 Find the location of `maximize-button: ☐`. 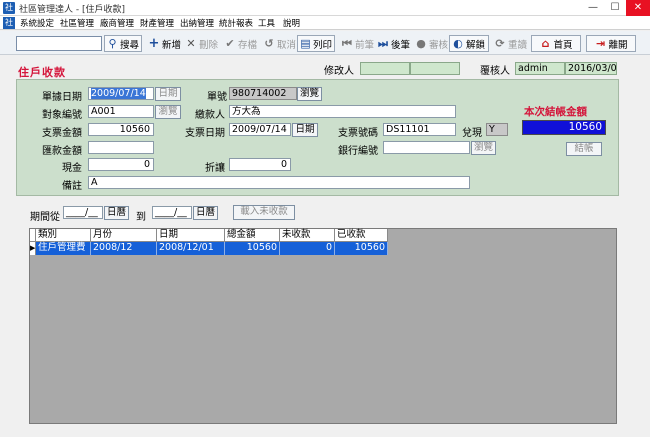

maximize-button: ☐ is located at coordinates (615, 8).